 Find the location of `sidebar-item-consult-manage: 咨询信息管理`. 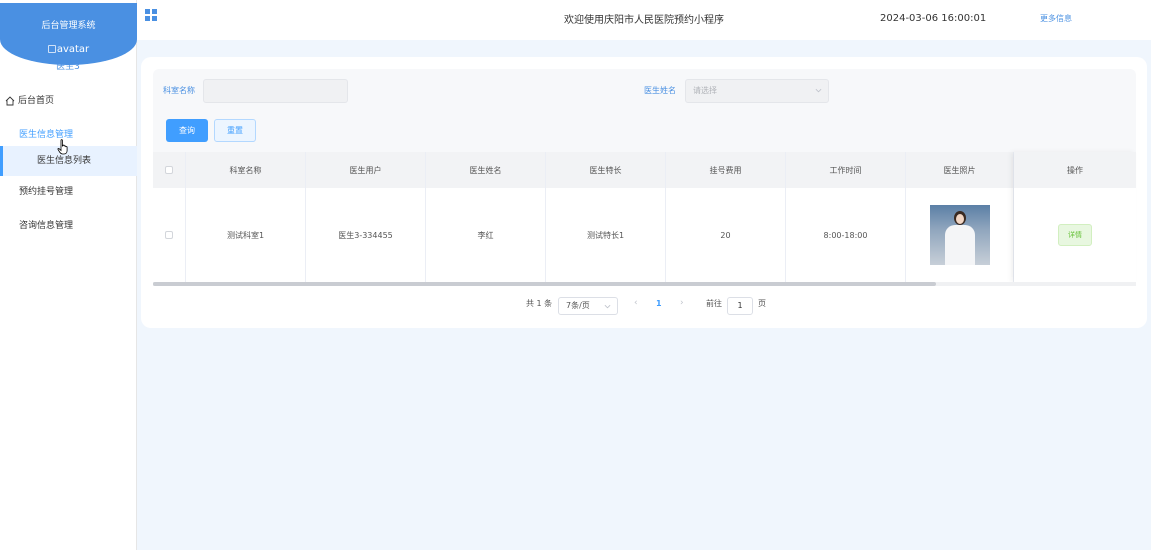

sidebar-item-consult-manage: 咨询信息管理 is located at coordinates (68, 226).